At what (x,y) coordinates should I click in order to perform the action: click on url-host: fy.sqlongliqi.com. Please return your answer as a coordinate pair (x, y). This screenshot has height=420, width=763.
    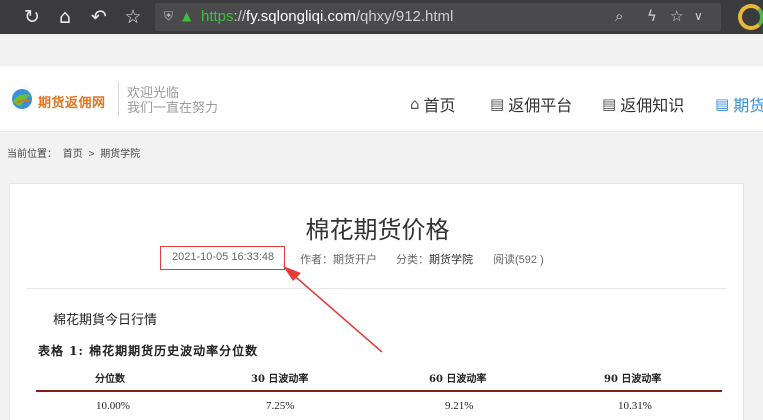
    Looking at the image, I should click on (301, 16).